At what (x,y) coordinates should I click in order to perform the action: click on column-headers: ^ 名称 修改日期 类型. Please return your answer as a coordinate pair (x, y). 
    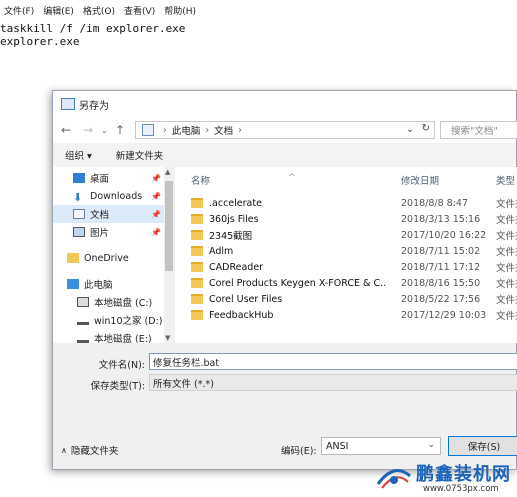
    Looking at the image, I should click on (346, 178).